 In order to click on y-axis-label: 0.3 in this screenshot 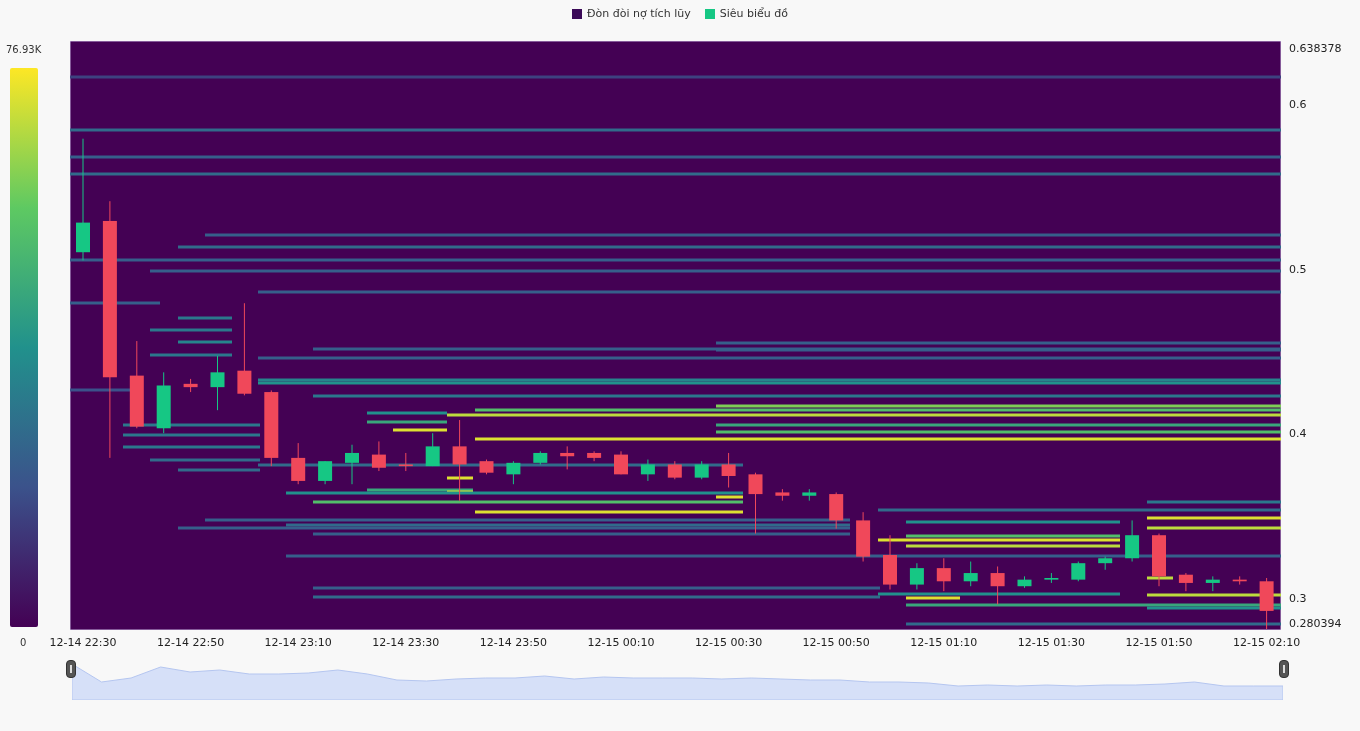, I will do `click(1298, 598)`.